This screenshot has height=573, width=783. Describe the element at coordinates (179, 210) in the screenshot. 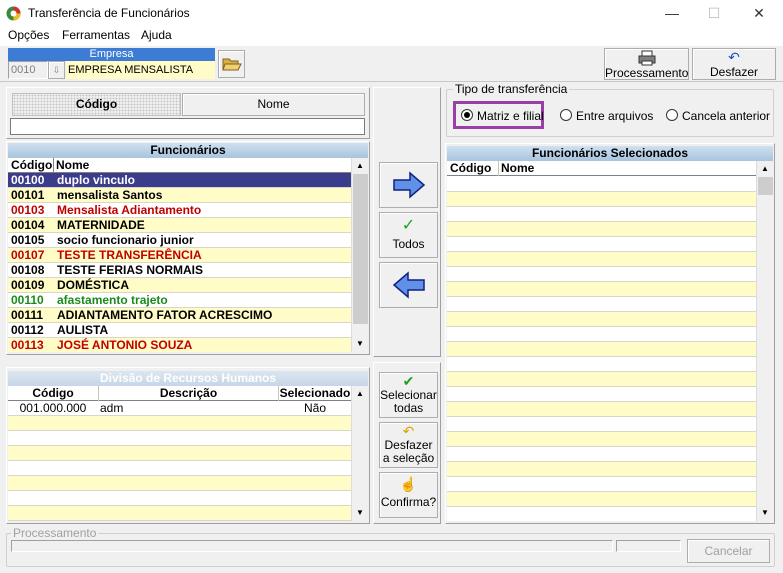

I see `list-item: 00103 Mensalista Adiantamento` at that location.